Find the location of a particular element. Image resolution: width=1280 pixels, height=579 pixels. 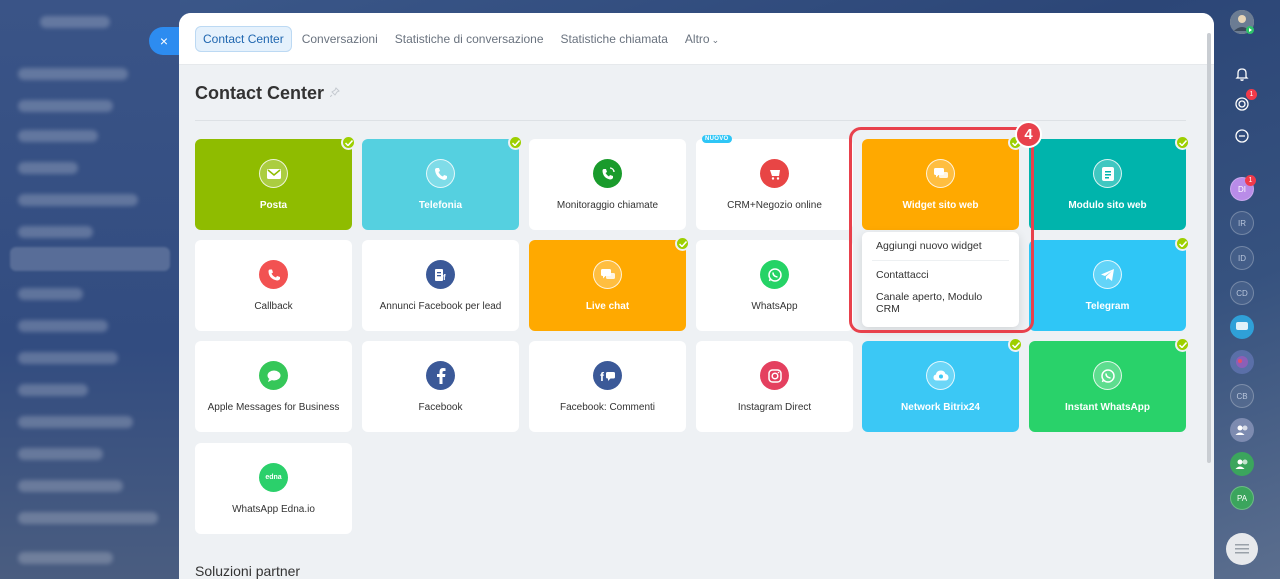

tile-apple-messages: Apple Messages for Business is located at coordinates (273, 386).